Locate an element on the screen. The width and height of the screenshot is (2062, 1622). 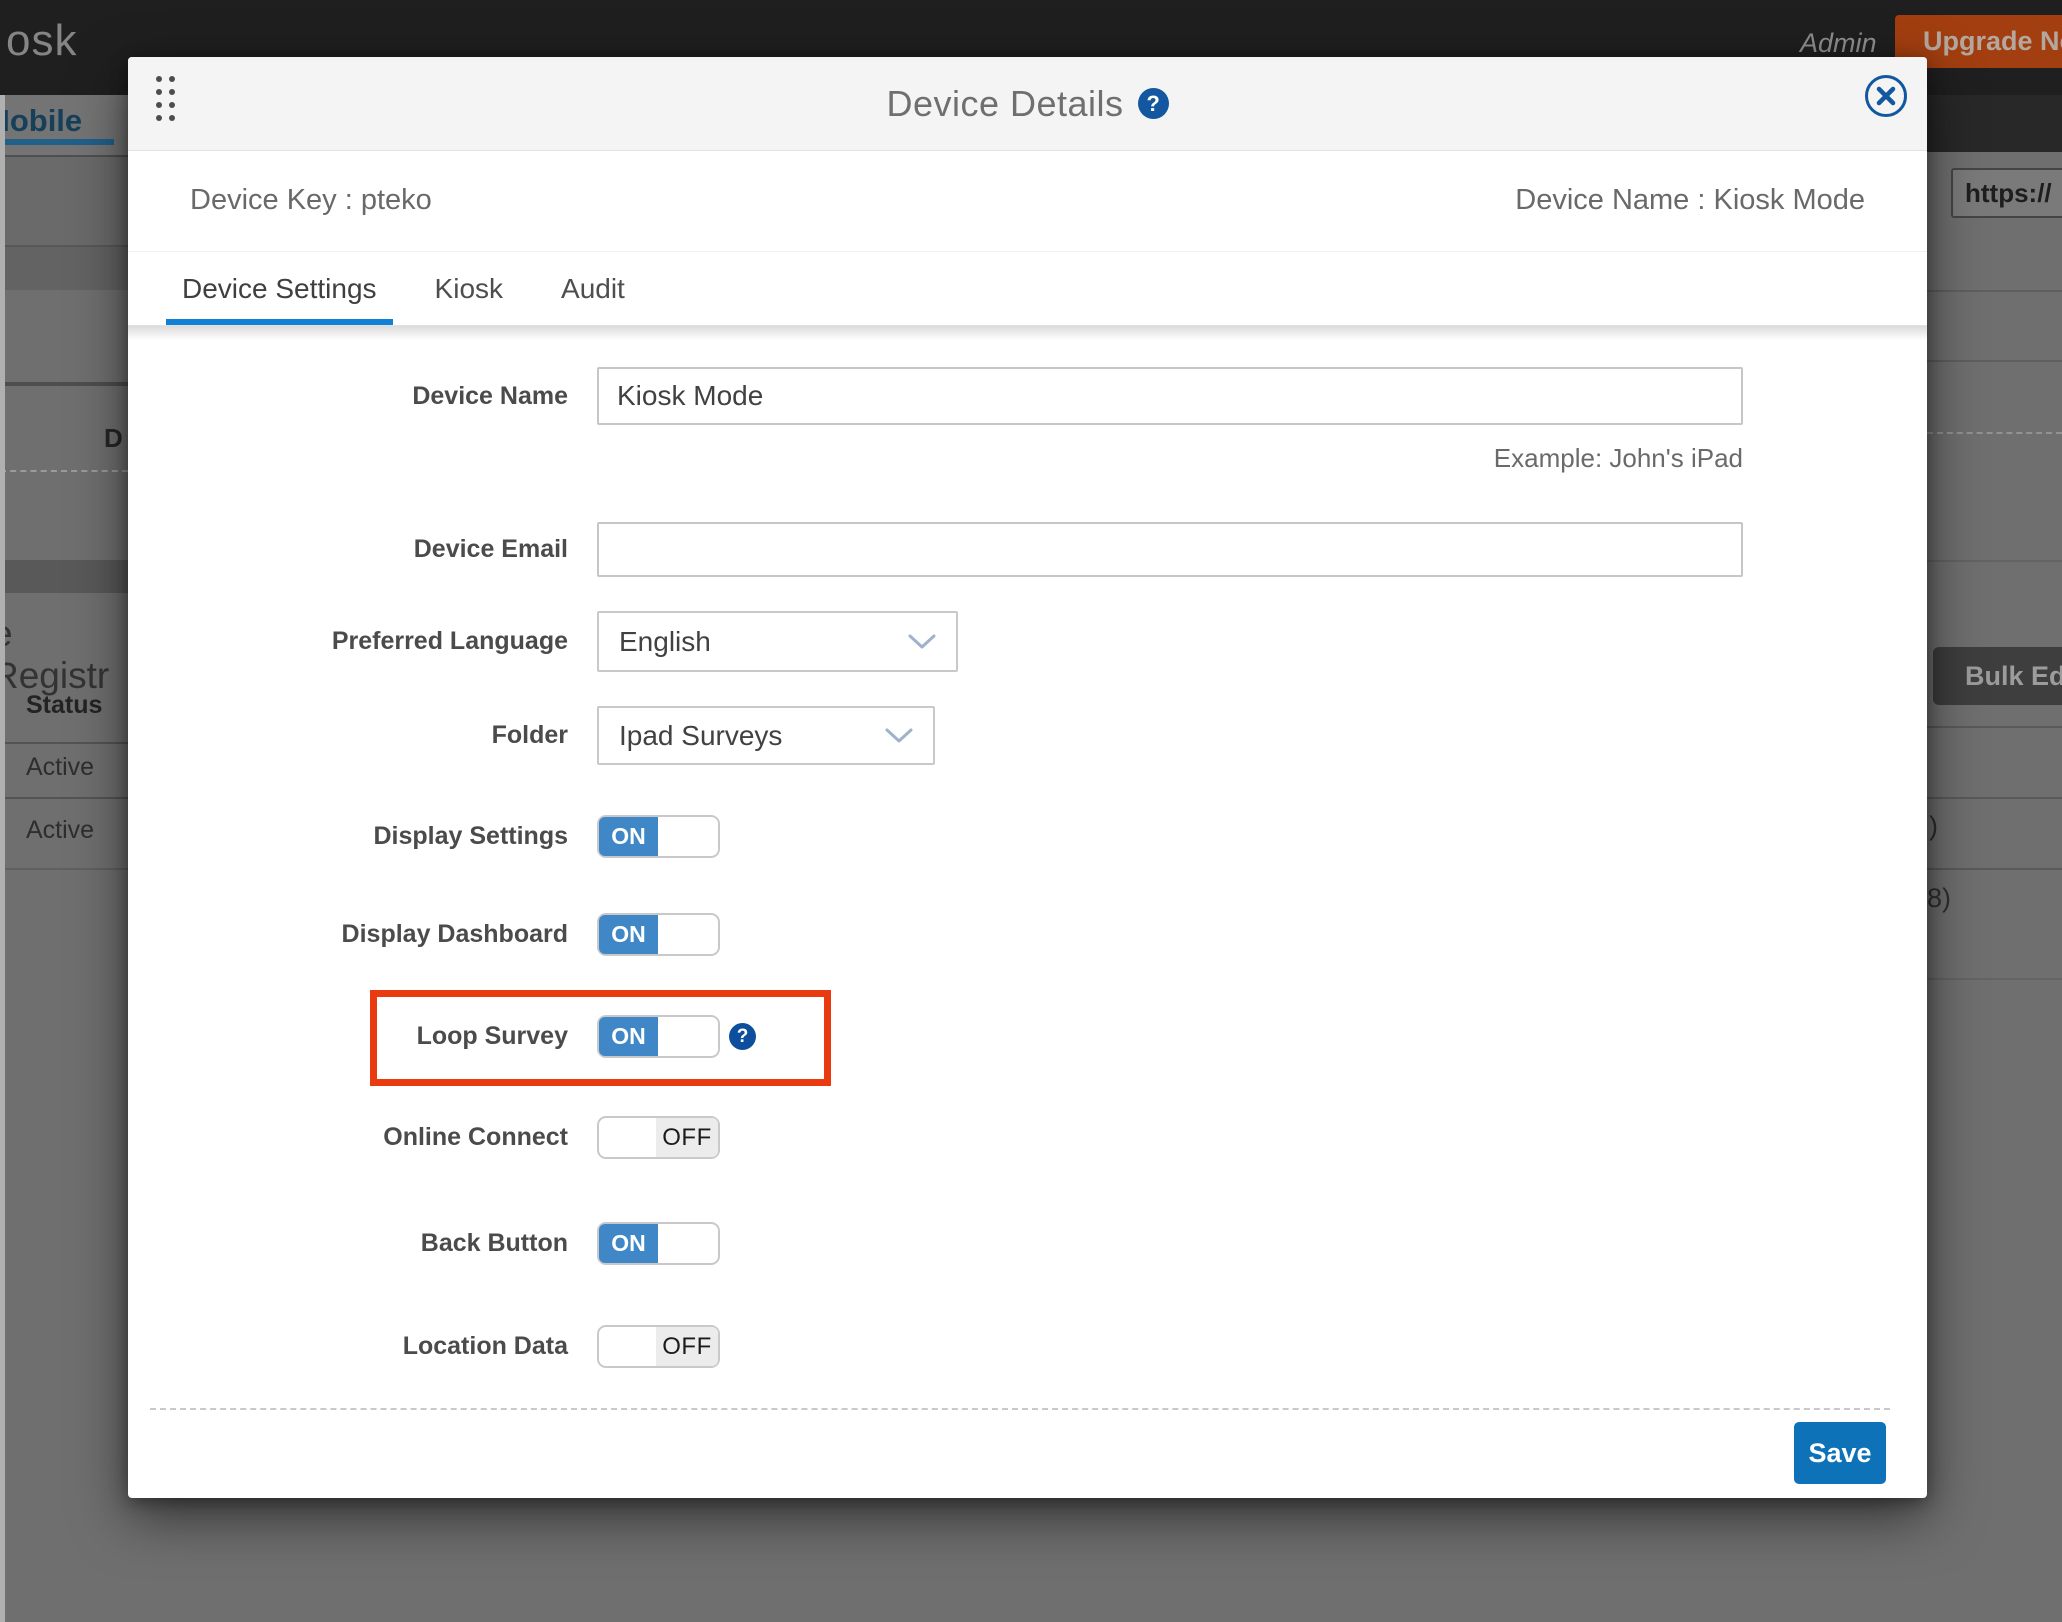
modal-title: Device Details is located at coordinates (1005, 103).